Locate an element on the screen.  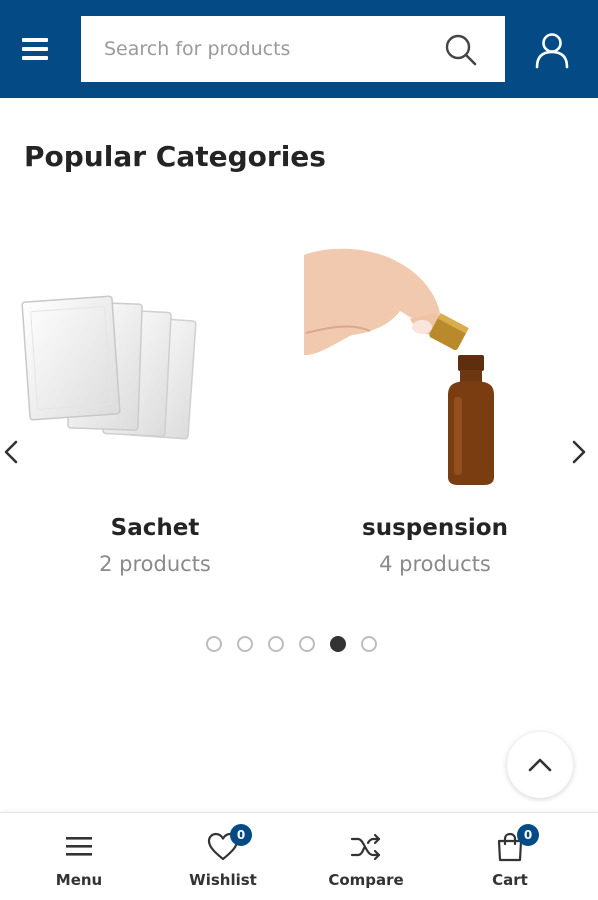
toolbar-label: Compare is located at coordinates (366, 880).